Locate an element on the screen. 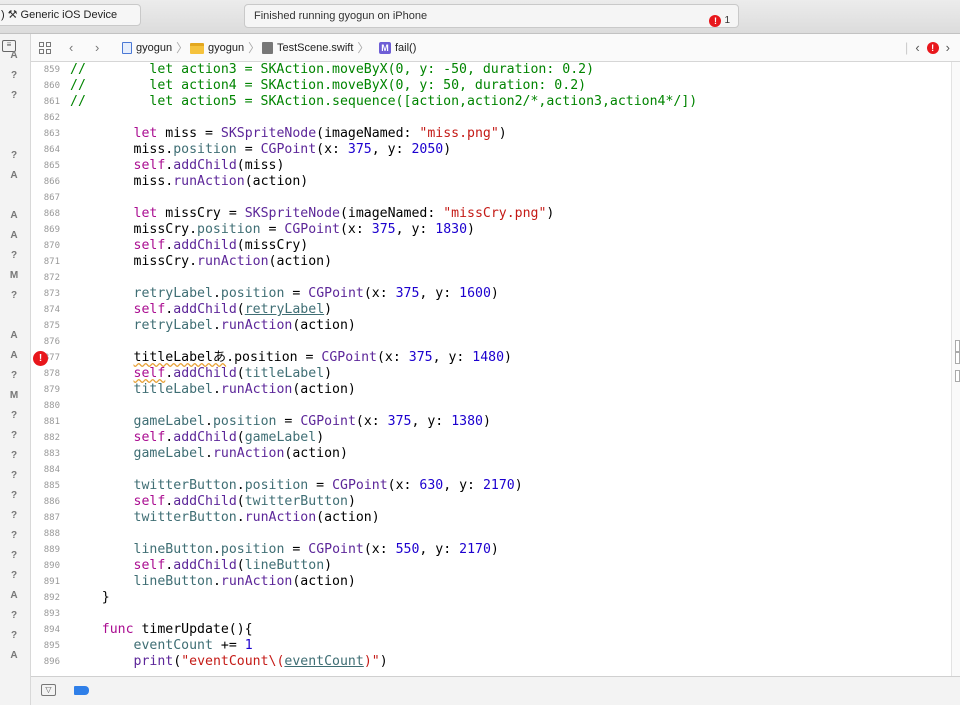 The image size is (960, 705). chevron-left-icon: ‹ is located at coordinates (71, 47).